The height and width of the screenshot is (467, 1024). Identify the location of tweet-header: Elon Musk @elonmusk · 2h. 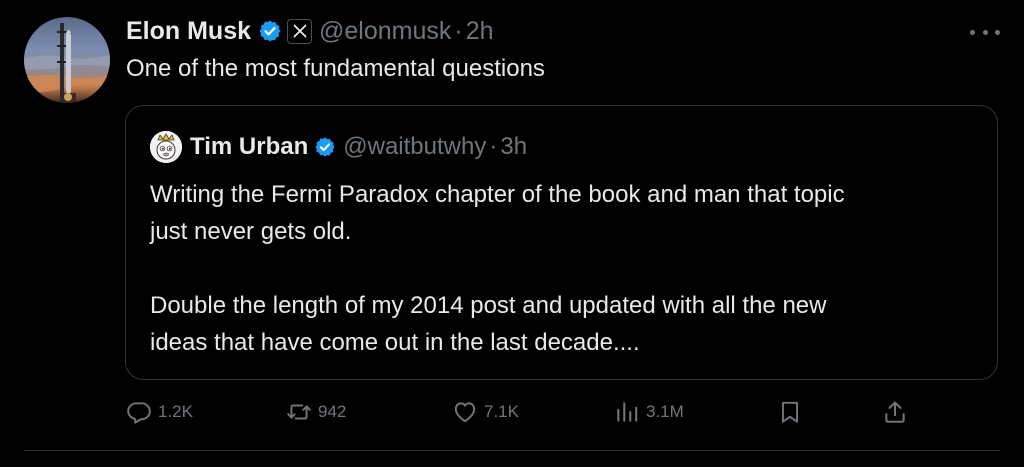
(310, 31).